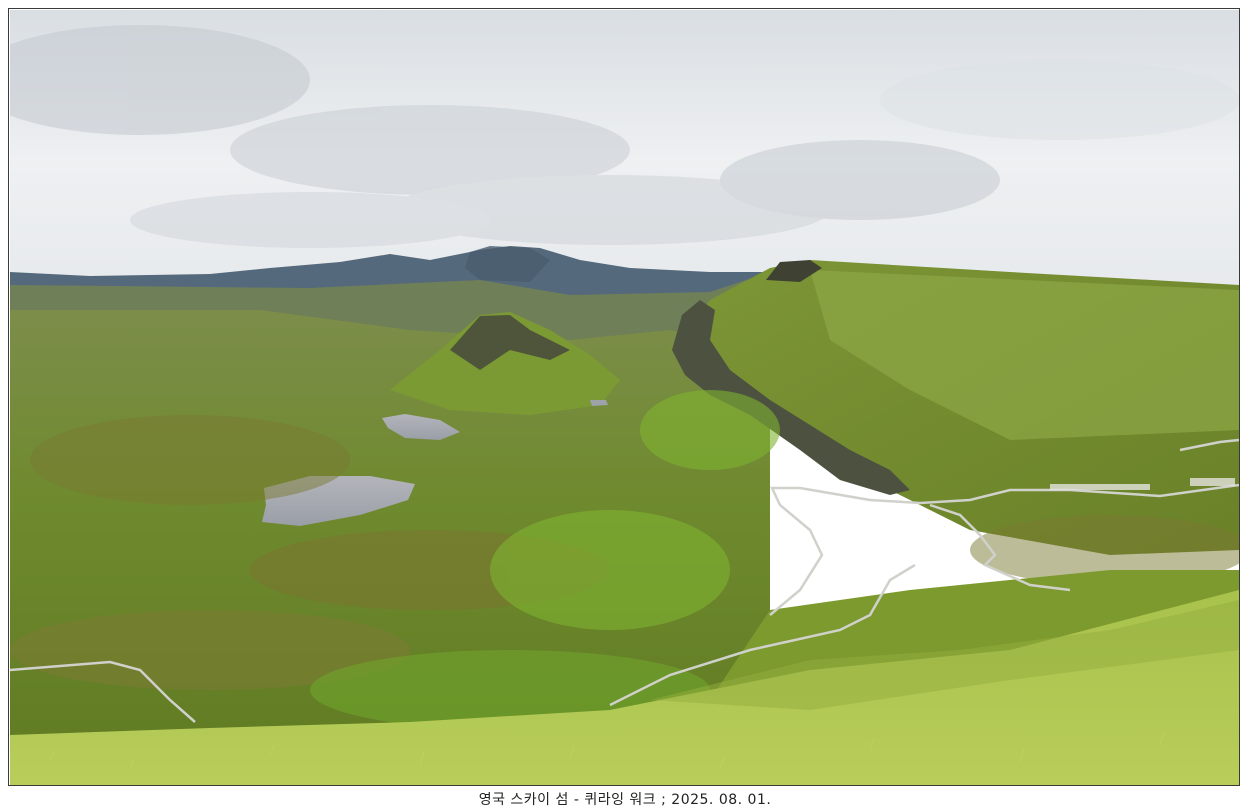  Describe the element at coordinates (625, 800) in the screenshot. I see `photo-caption: 영국 스카이 섬 - 퀴라잉 워크 ; 2025. 08. 01.` at that location.